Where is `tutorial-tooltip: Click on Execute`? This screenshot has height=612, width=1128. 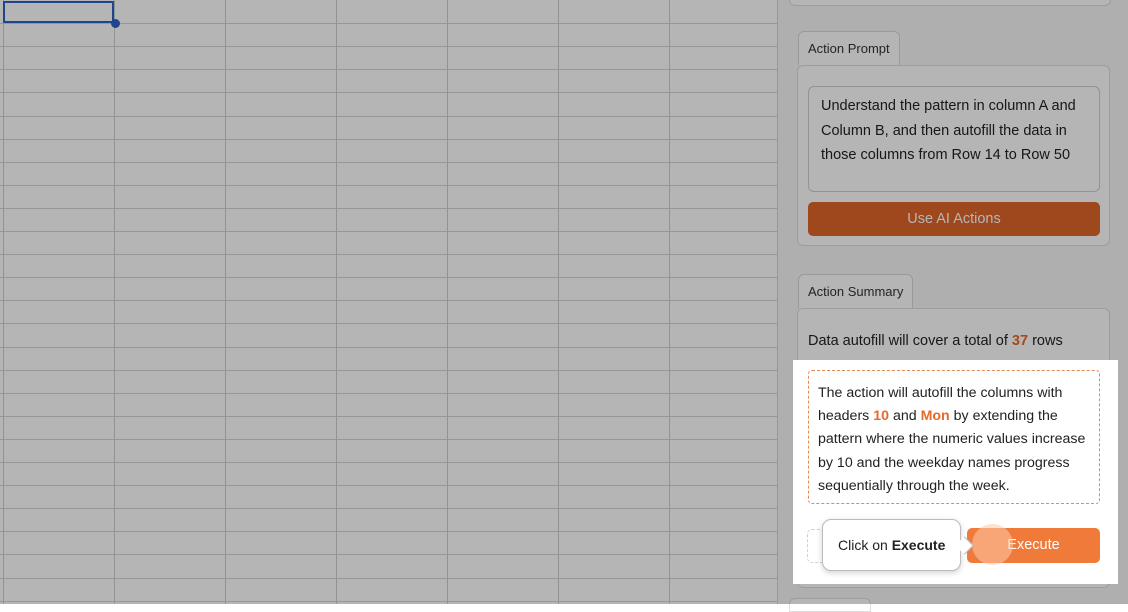
tutorial-tooltip: Click on Execute is located at coordinates (891, 545).